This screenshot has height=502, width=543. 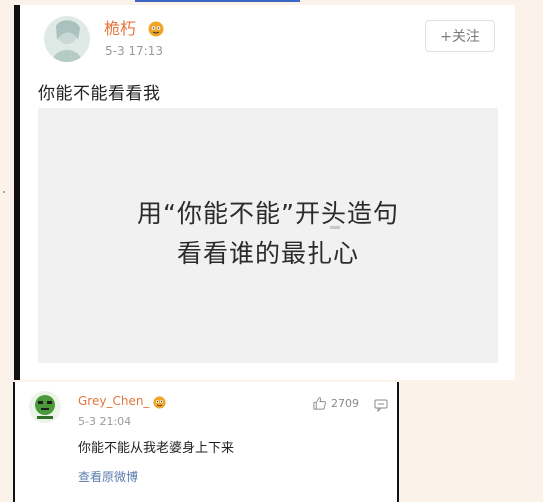 I want to click on image-watermark-mark, so click(x=335, y=227).